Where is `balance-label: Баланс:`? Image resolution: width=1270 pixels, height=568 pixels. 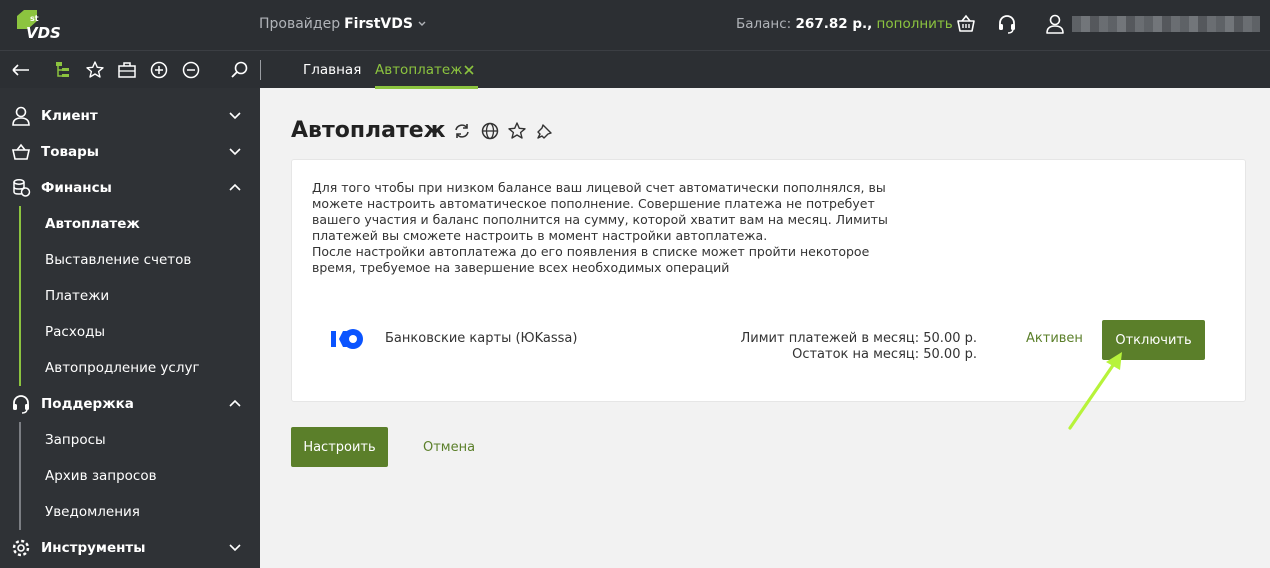
balance-label: Баланс: is located at coordinates (764, 24).